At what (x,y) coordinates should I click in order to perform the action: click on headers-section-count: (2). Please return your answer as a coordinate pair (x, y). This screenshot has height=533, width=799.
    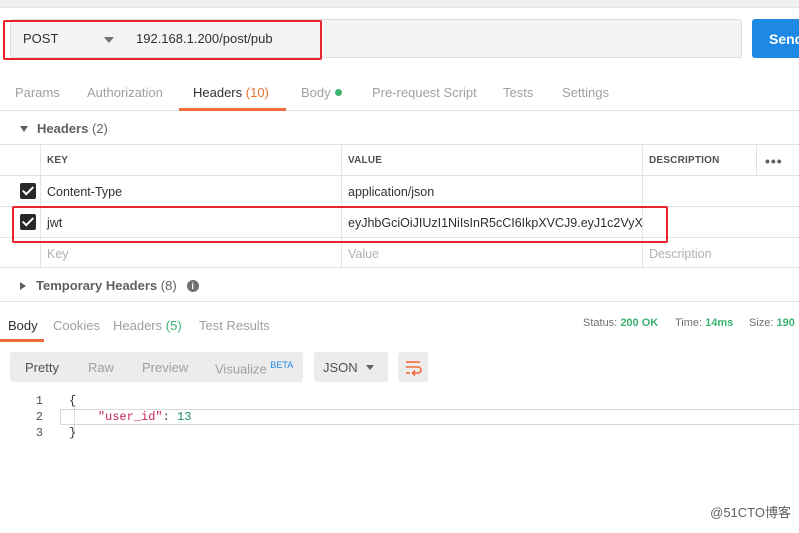
    Looking at the image, I should click on (99, 128).